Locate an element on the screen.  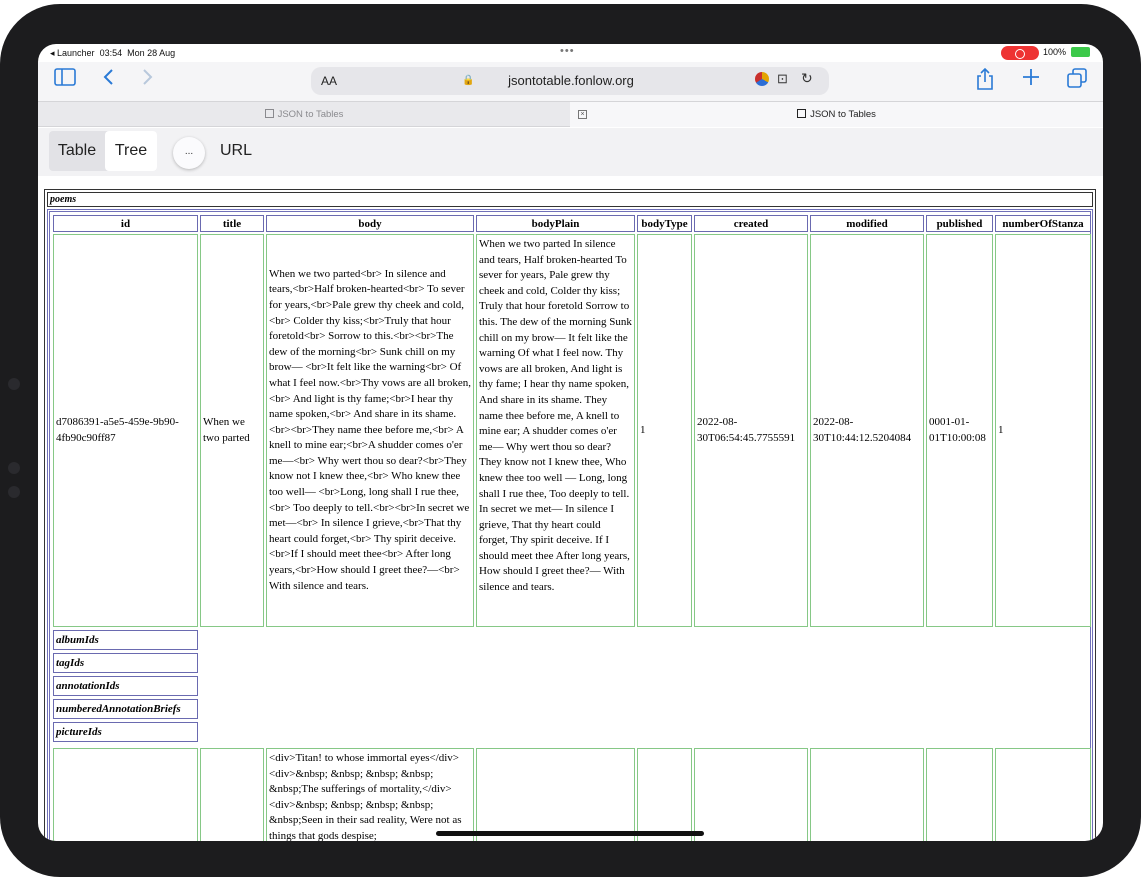
column-header: body is located at coordinates (370, 223).